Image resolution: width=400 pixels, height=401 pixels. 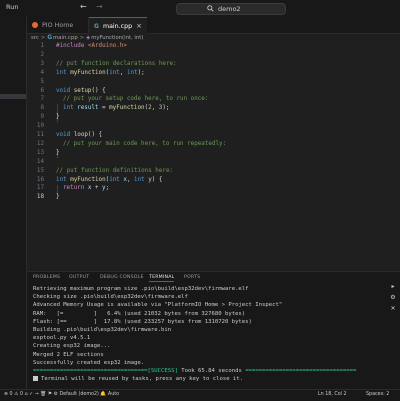 I want to click on arrow-left-icon: ←, so click(x=83, y=7).